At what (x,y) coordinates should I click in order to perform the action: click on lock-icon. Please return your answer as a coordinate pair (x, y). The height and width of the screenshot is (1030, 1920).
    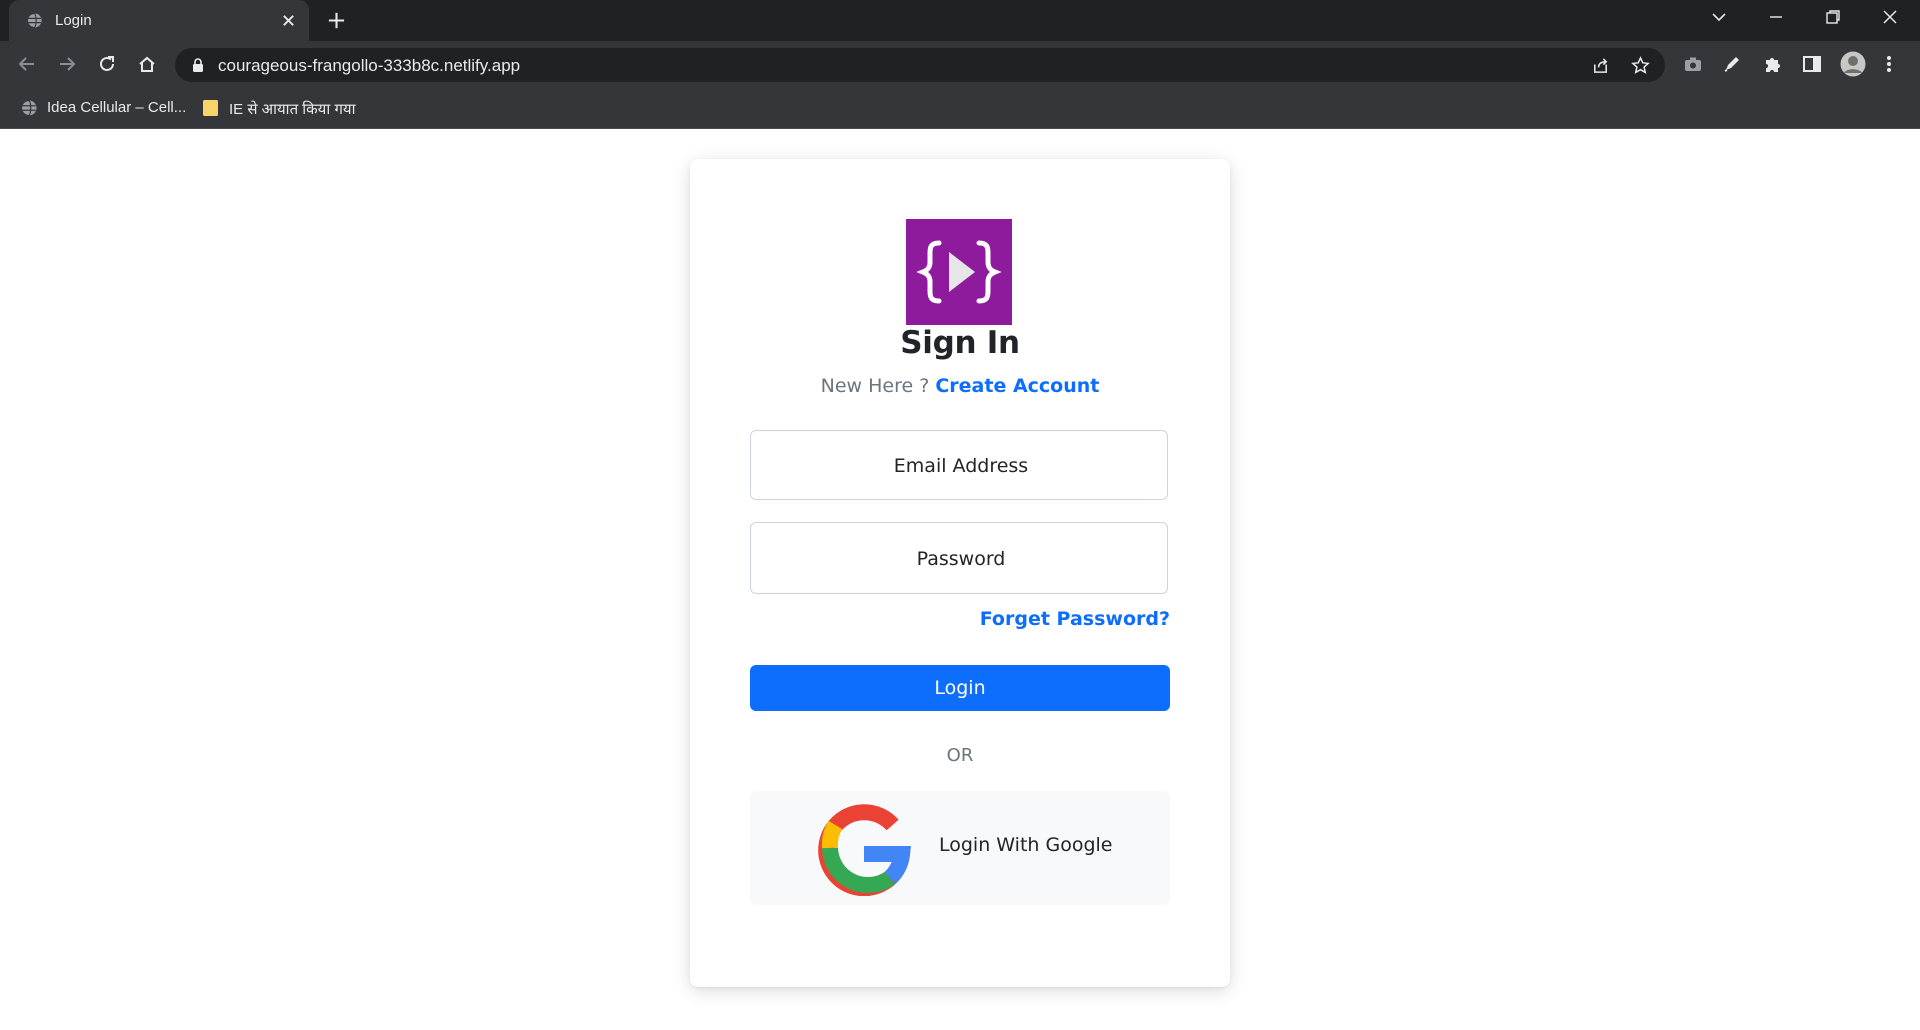
    Looking at the image, I should click on (198, 65).